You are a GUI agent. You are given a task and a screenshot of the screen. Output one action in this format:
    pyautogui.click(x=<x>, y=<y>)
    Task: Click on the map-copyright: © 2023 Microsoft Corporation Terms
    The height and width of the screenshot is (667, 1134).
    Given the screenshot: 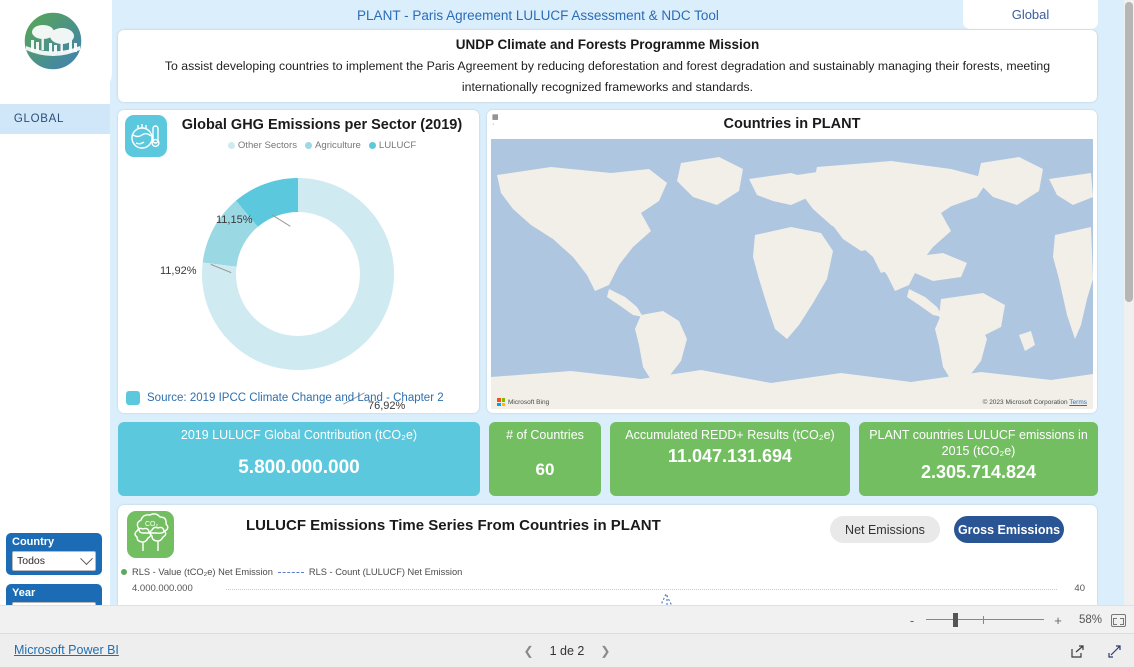 What is the action you would take?
    pyautogui.click(x=1035, y=402)
    